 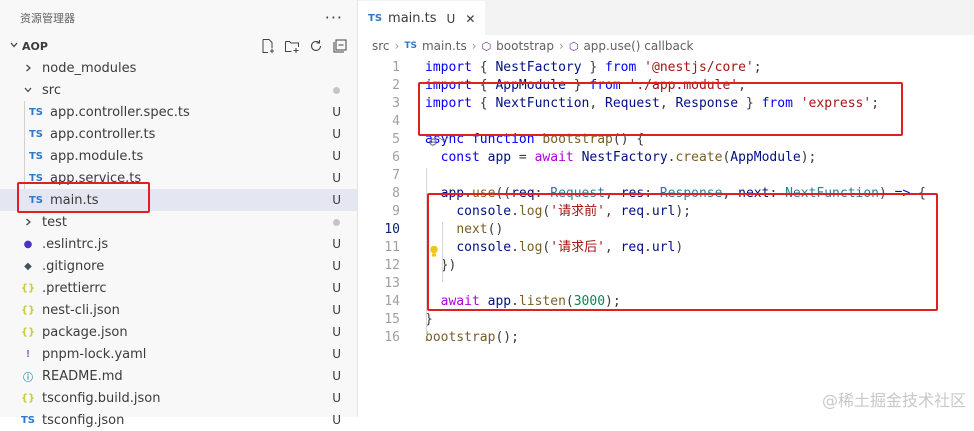 What do you see at coordinates (73, 266) in the screenshot?
I see `tree-item-label: .gitignore` at bounding box center [73, 266].